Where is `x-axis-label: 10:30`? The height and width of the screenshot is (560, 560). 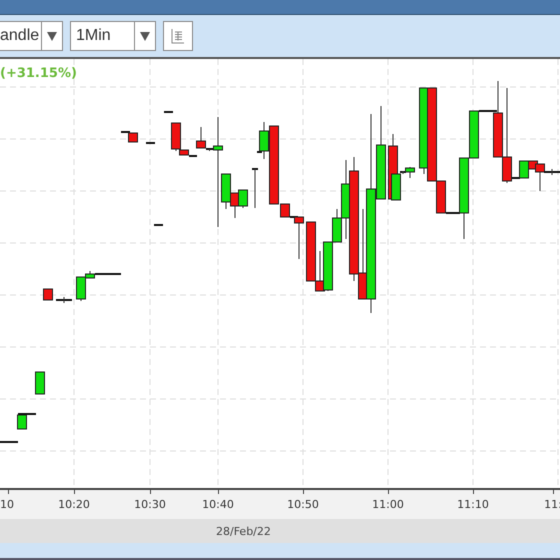
x-axis-label: 10:30 is located at coordinates (150, 504).